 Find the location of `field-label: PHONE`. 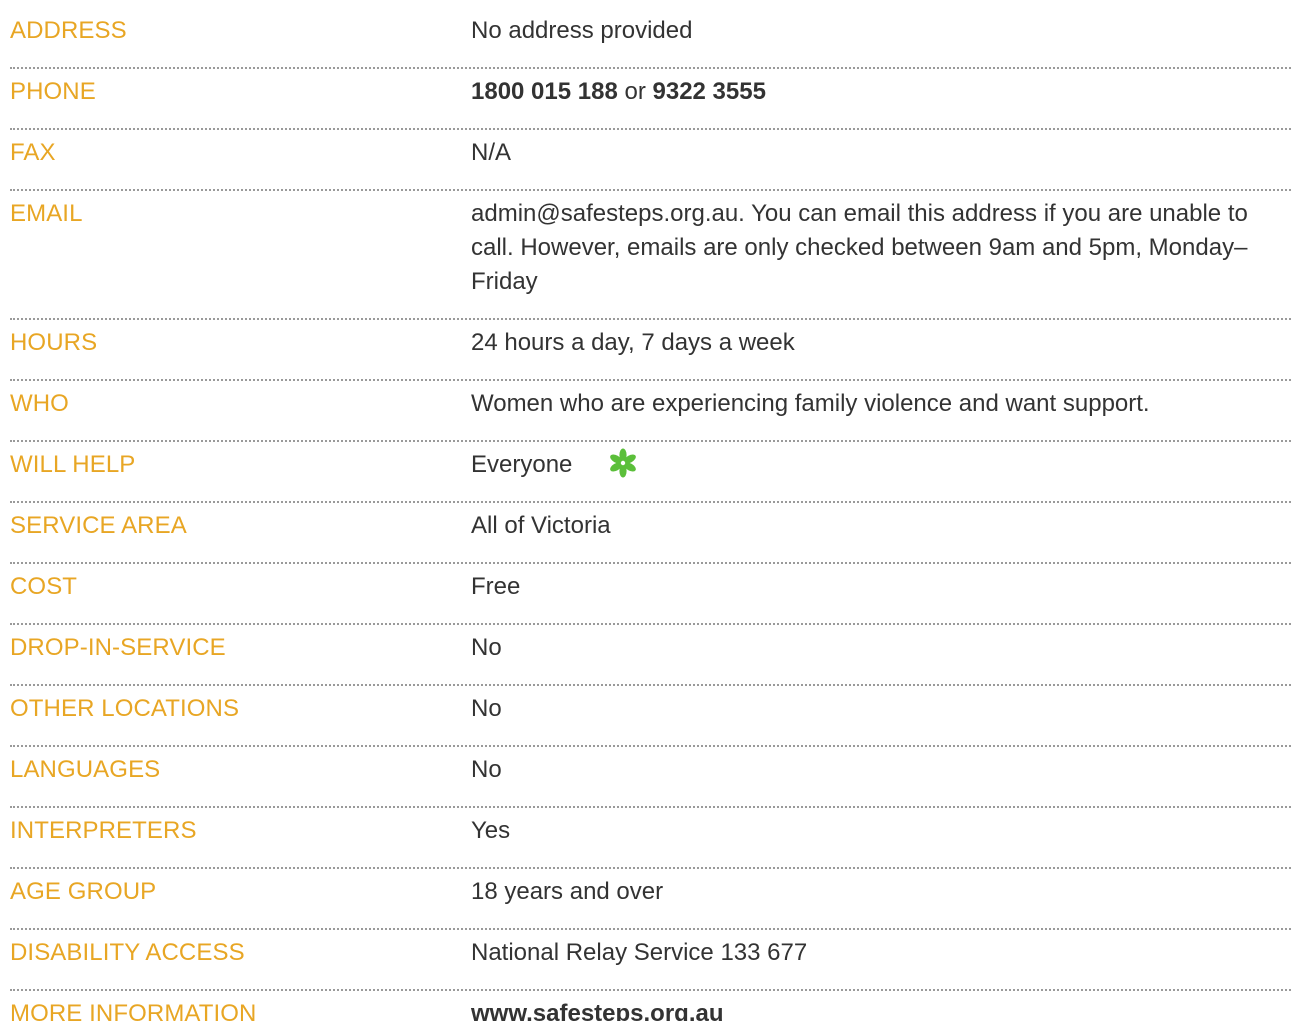

field-label: PHONE is located at coordinates (53, 91).